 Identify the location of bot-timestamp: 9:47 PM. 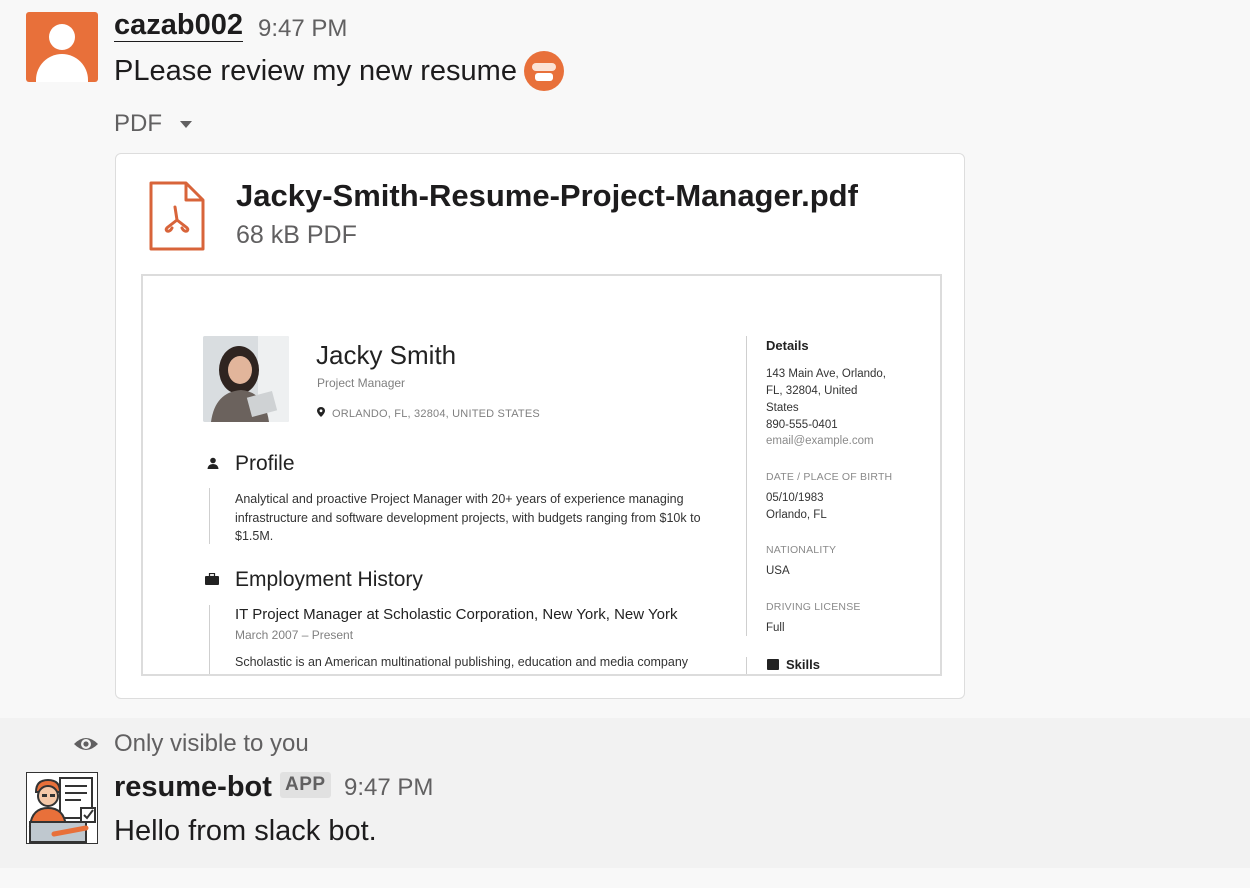
(388, 788).